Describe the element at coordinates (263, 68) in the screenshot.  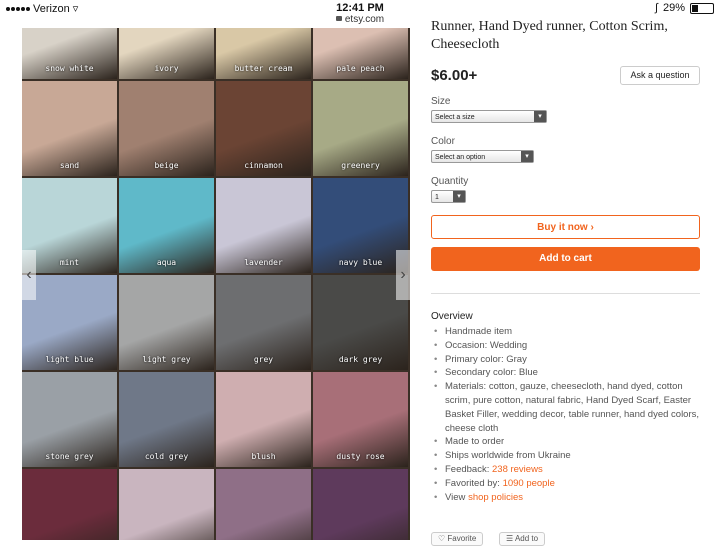
I see `swatch-label: butter cream` at that location.